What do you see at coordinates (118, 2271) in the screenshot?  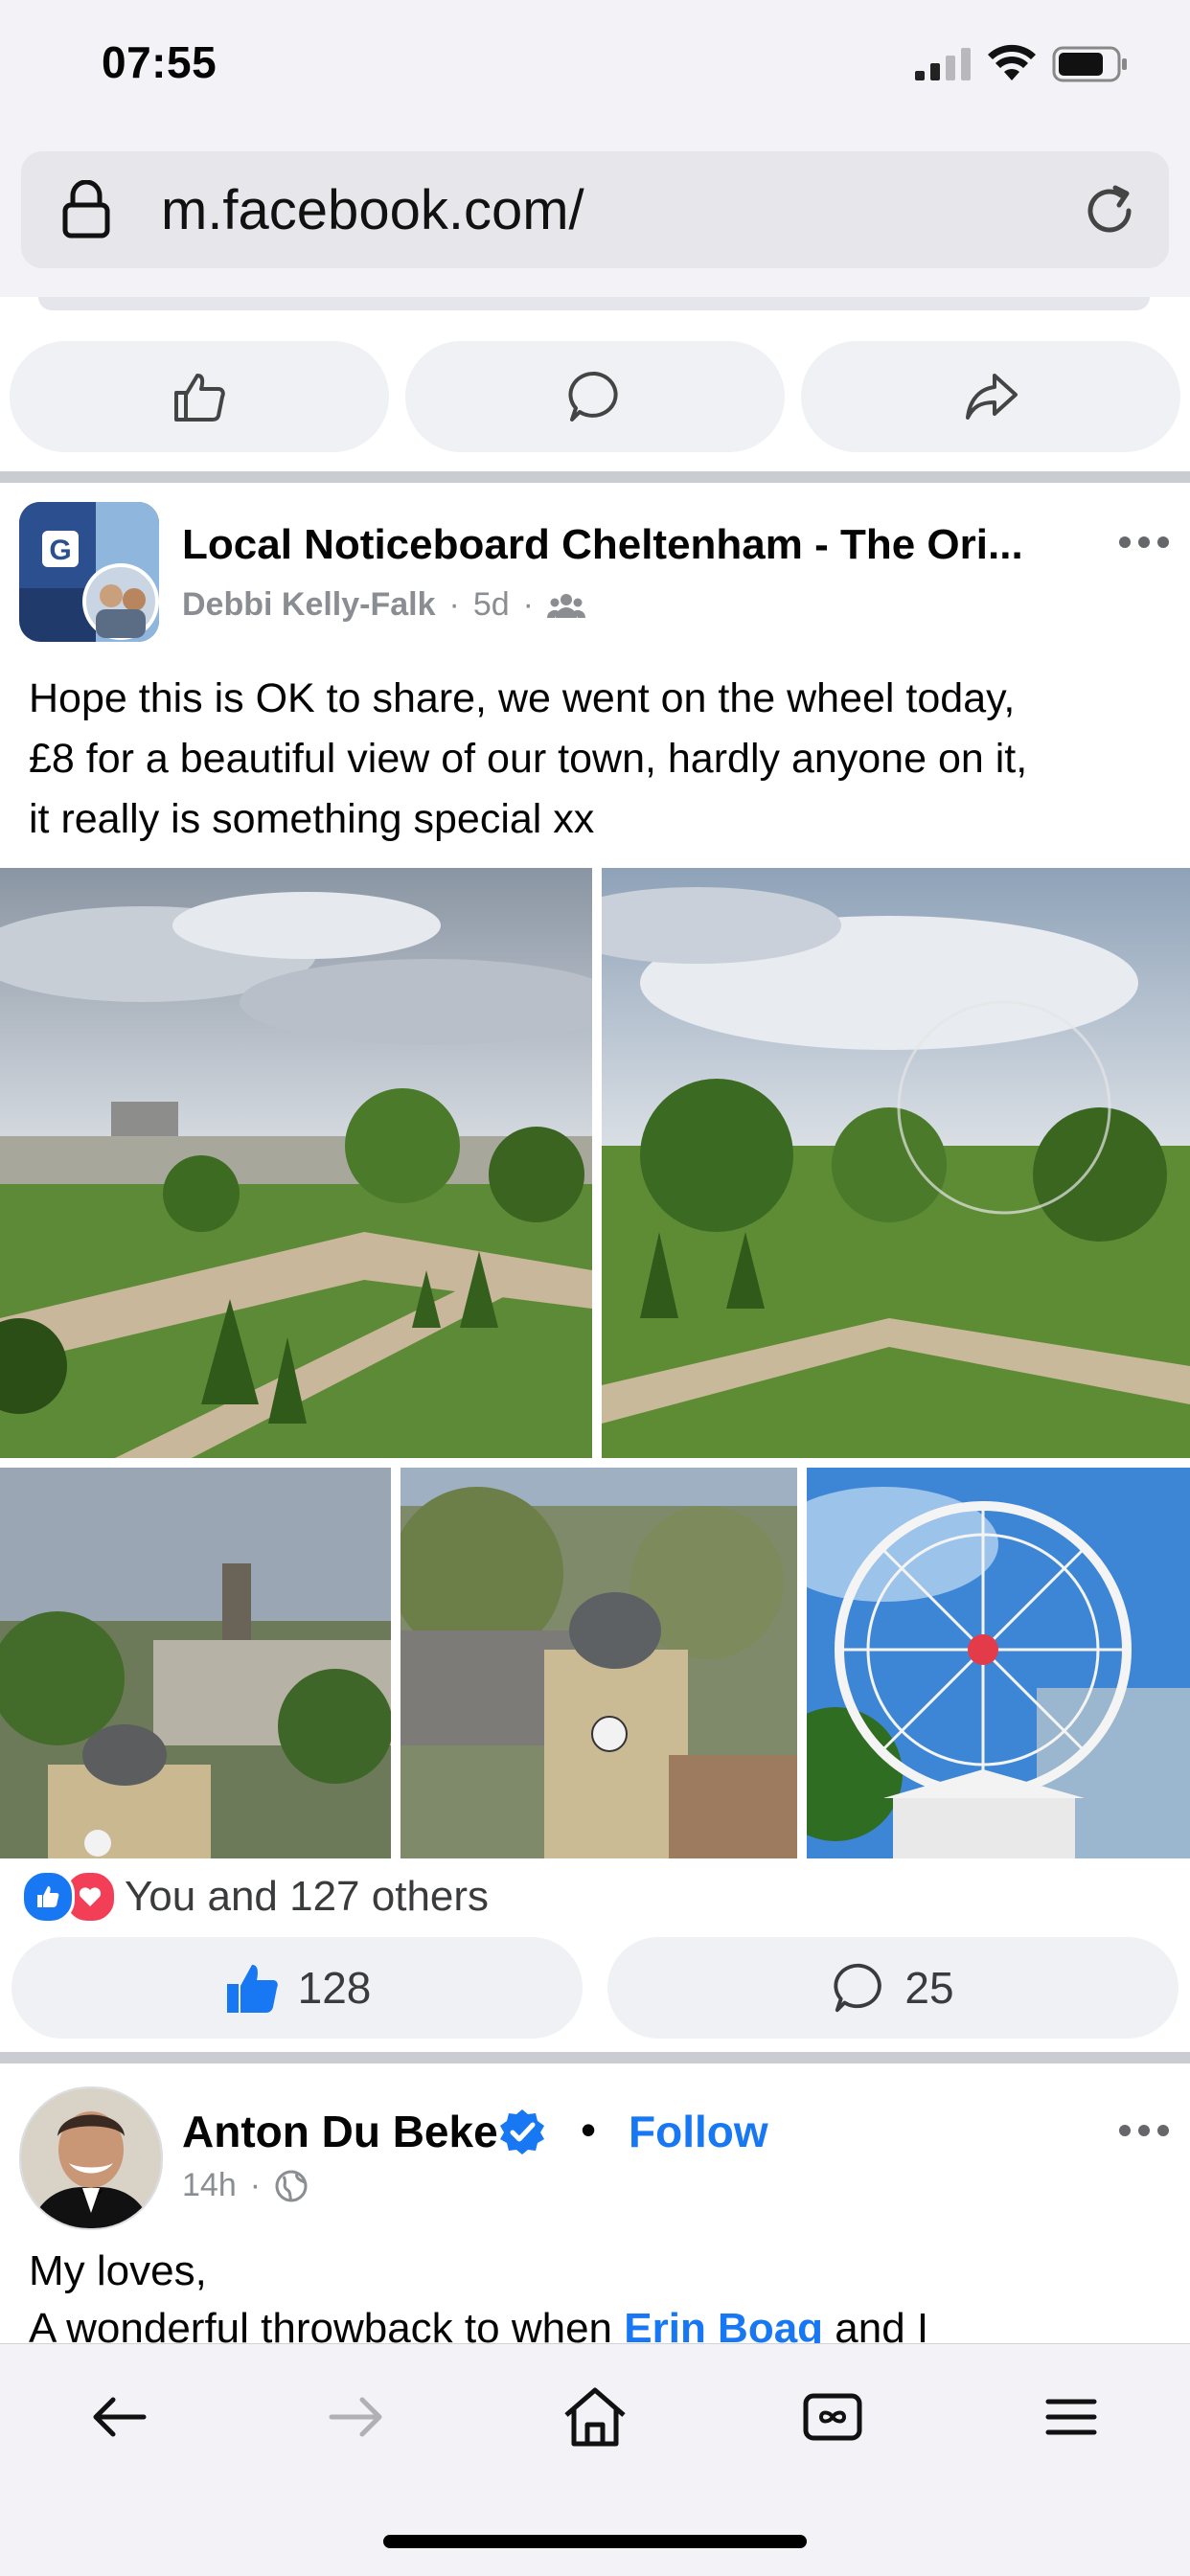 I see `post-text-line: My loves,` at bounding box center [118, 2271].